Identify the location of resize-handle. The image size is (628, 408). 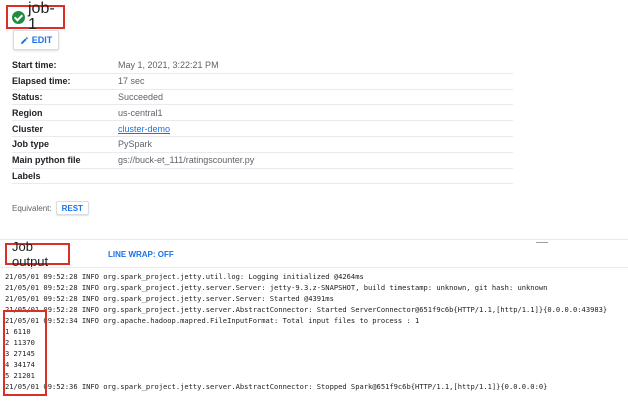
(542, 242).